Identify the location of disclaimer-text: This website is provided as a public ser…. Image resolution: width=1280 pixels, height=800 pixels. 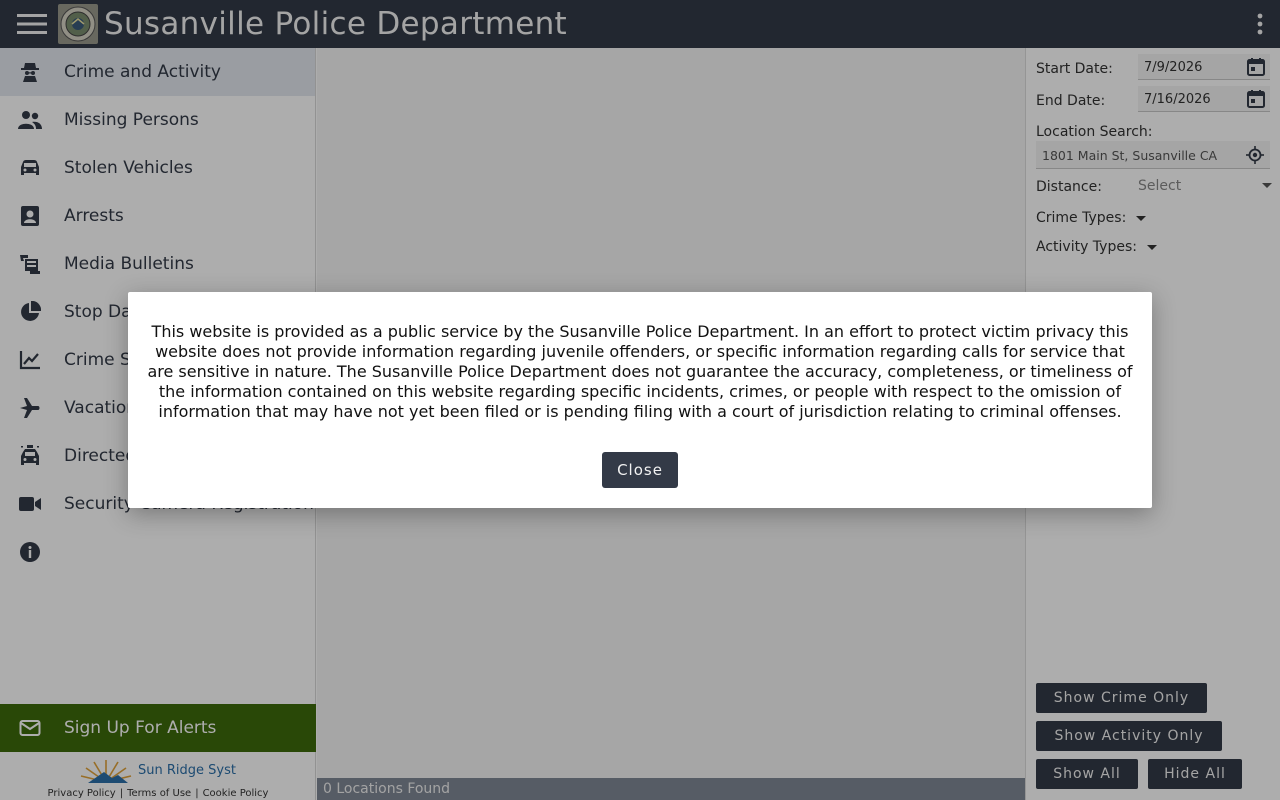
(640, 371).